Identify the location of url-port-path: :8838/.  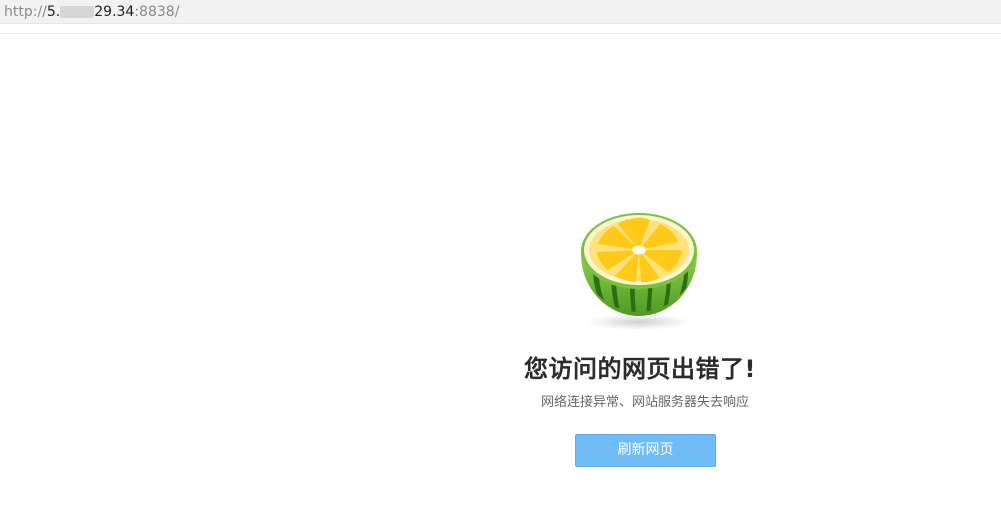
(157, 11).